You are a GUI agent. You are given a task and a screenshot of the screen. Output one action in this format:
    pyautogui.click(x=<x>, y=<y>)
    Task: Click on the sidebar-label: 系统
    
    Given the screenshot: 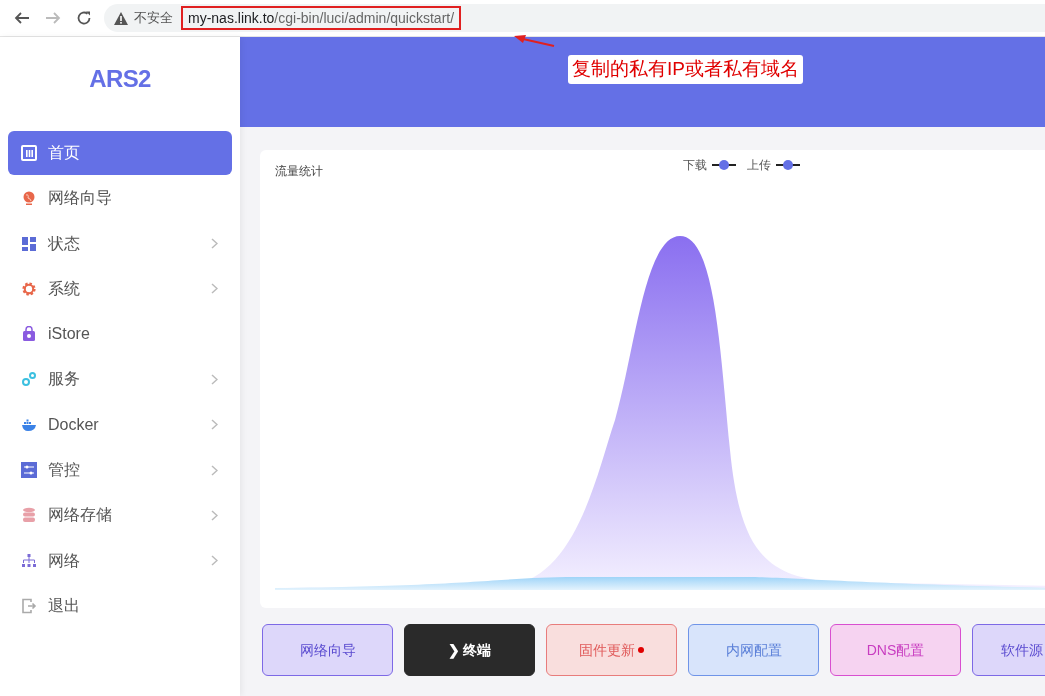 What is the action you would take?
    pyautogui.click(x=64, y=288)
    